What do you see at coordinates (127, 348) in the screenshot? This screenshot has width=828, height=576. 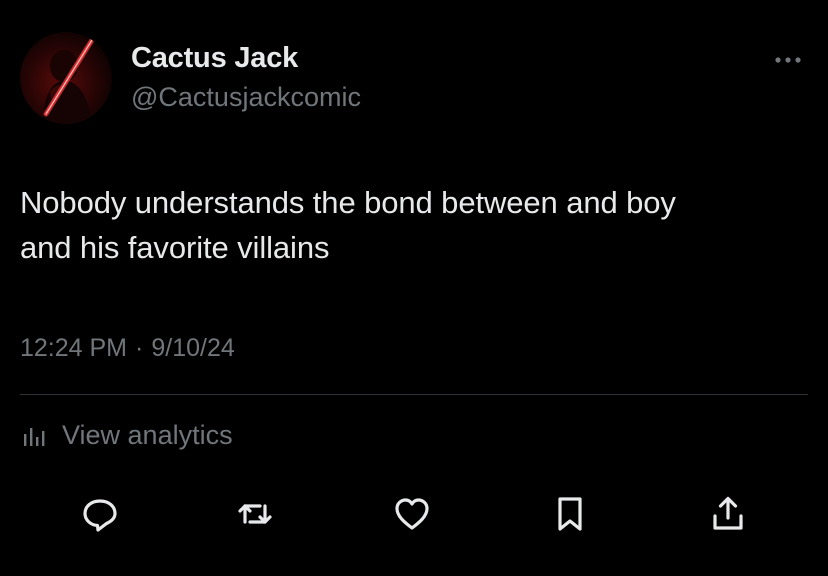 I see `tweet-timestamp: 12:24 PM · 9/10/24` at bounding box center [127, 348].